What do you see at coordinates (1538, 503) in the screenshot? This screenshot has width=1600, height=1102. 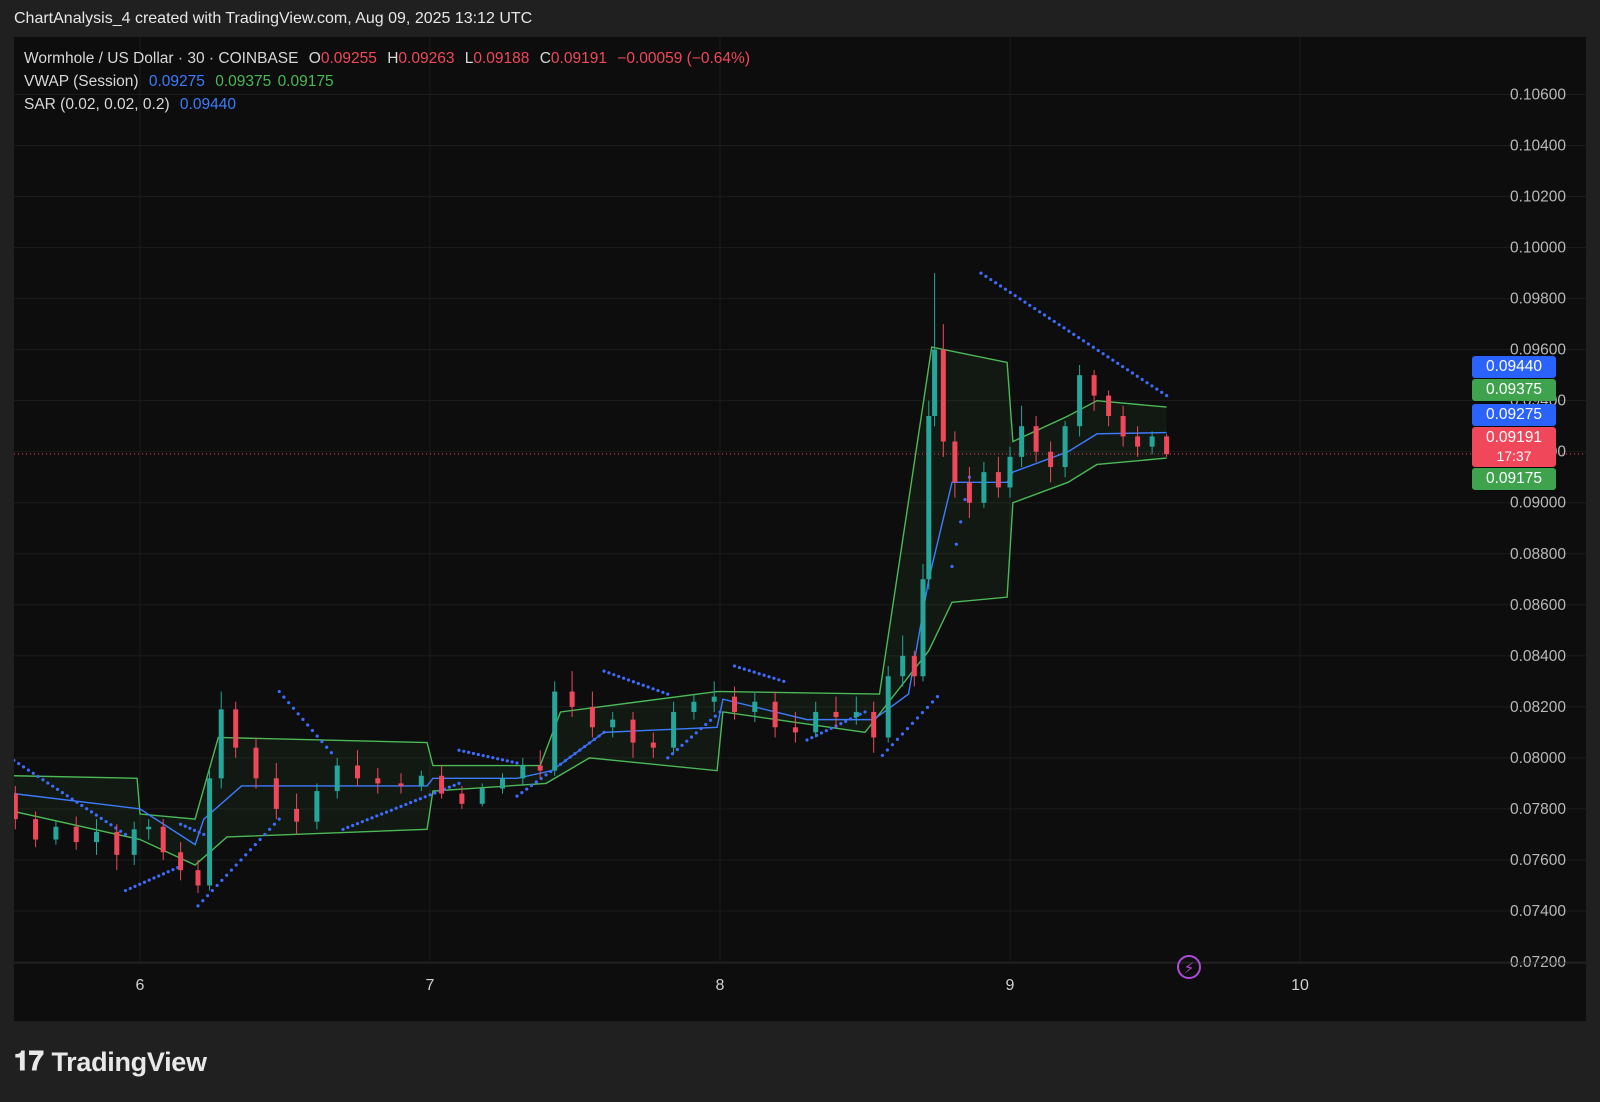 I see `y-axis-tick-label: 0.09000` at bounding box center [1538, 503].